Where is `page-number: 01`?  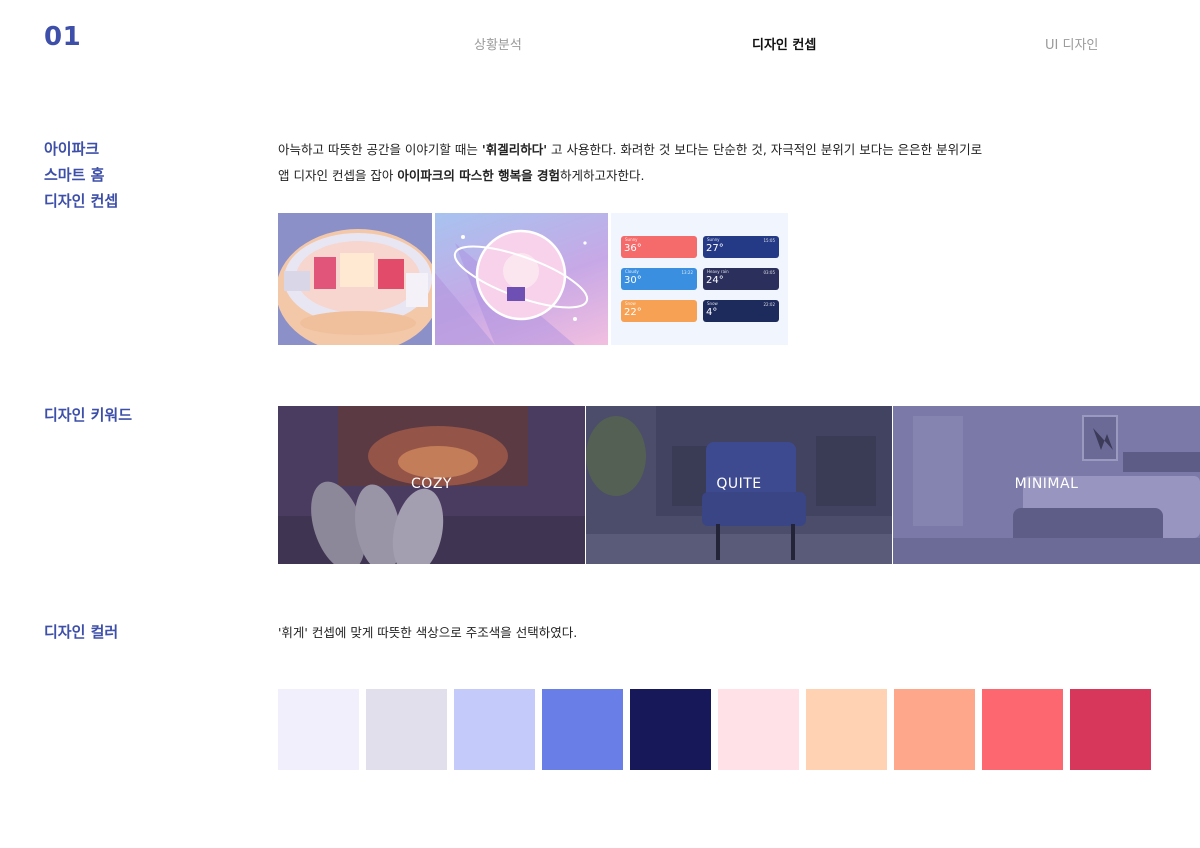 page-number: 01 is located at coordinates (63, 37).